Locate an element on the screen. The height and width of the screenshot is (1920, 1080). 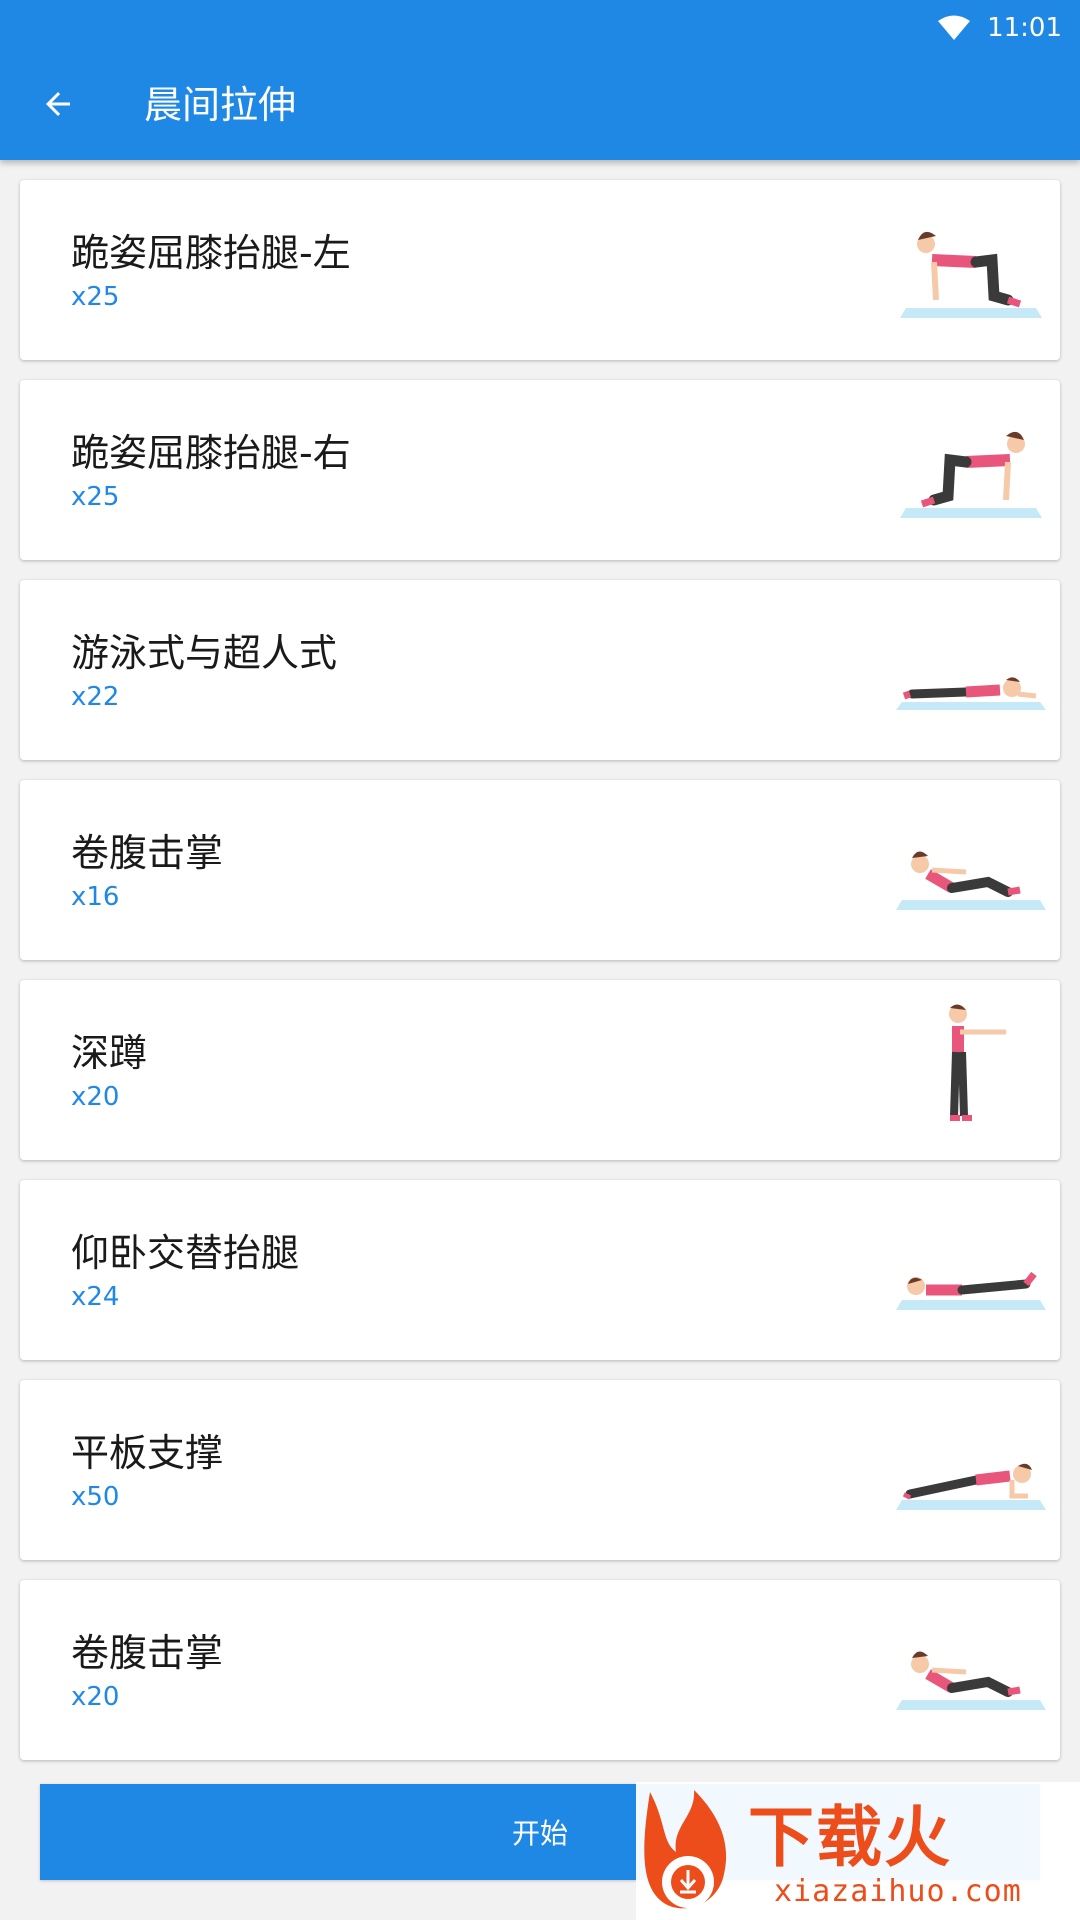
exercise-card: 游泳式与超人式 x22 is located at coordinates (540, 670).